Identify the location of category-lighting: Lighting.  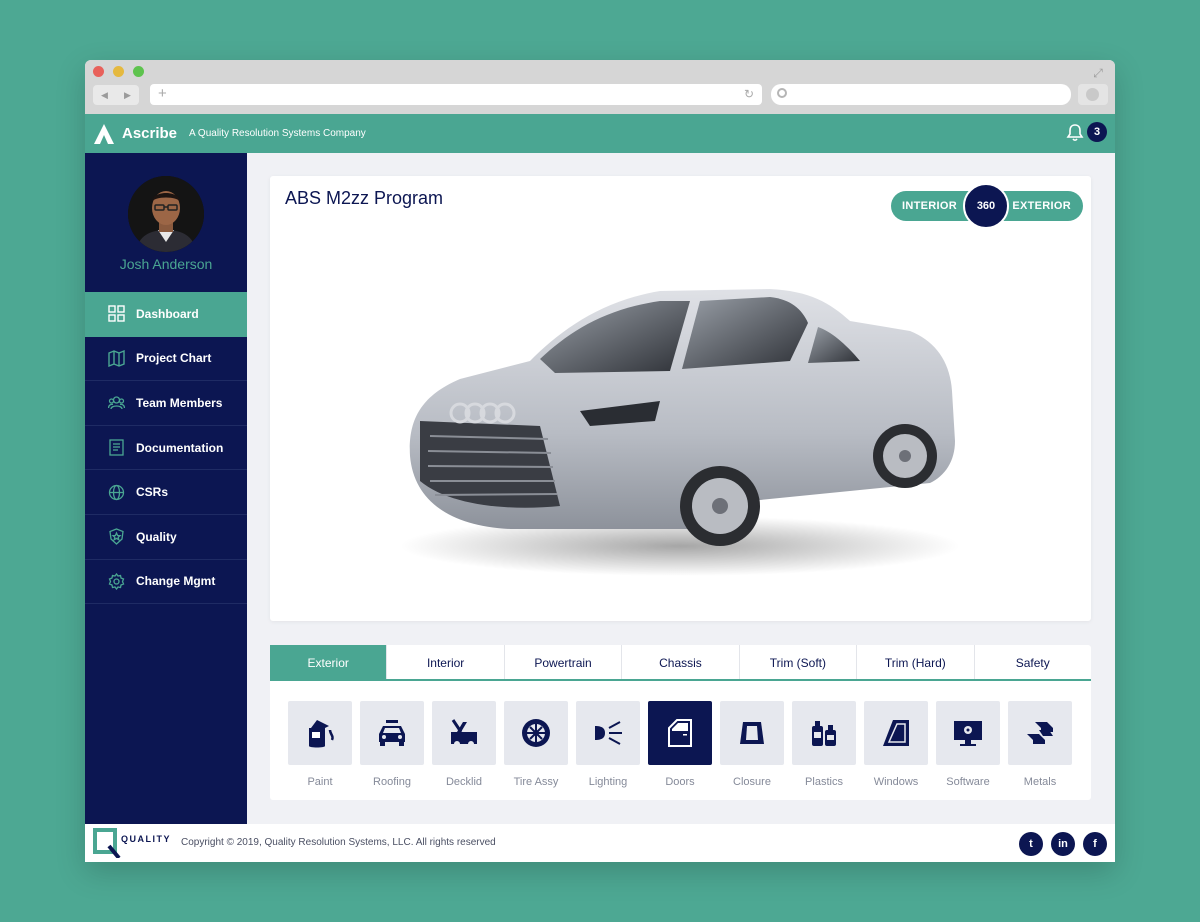
(608, 744).